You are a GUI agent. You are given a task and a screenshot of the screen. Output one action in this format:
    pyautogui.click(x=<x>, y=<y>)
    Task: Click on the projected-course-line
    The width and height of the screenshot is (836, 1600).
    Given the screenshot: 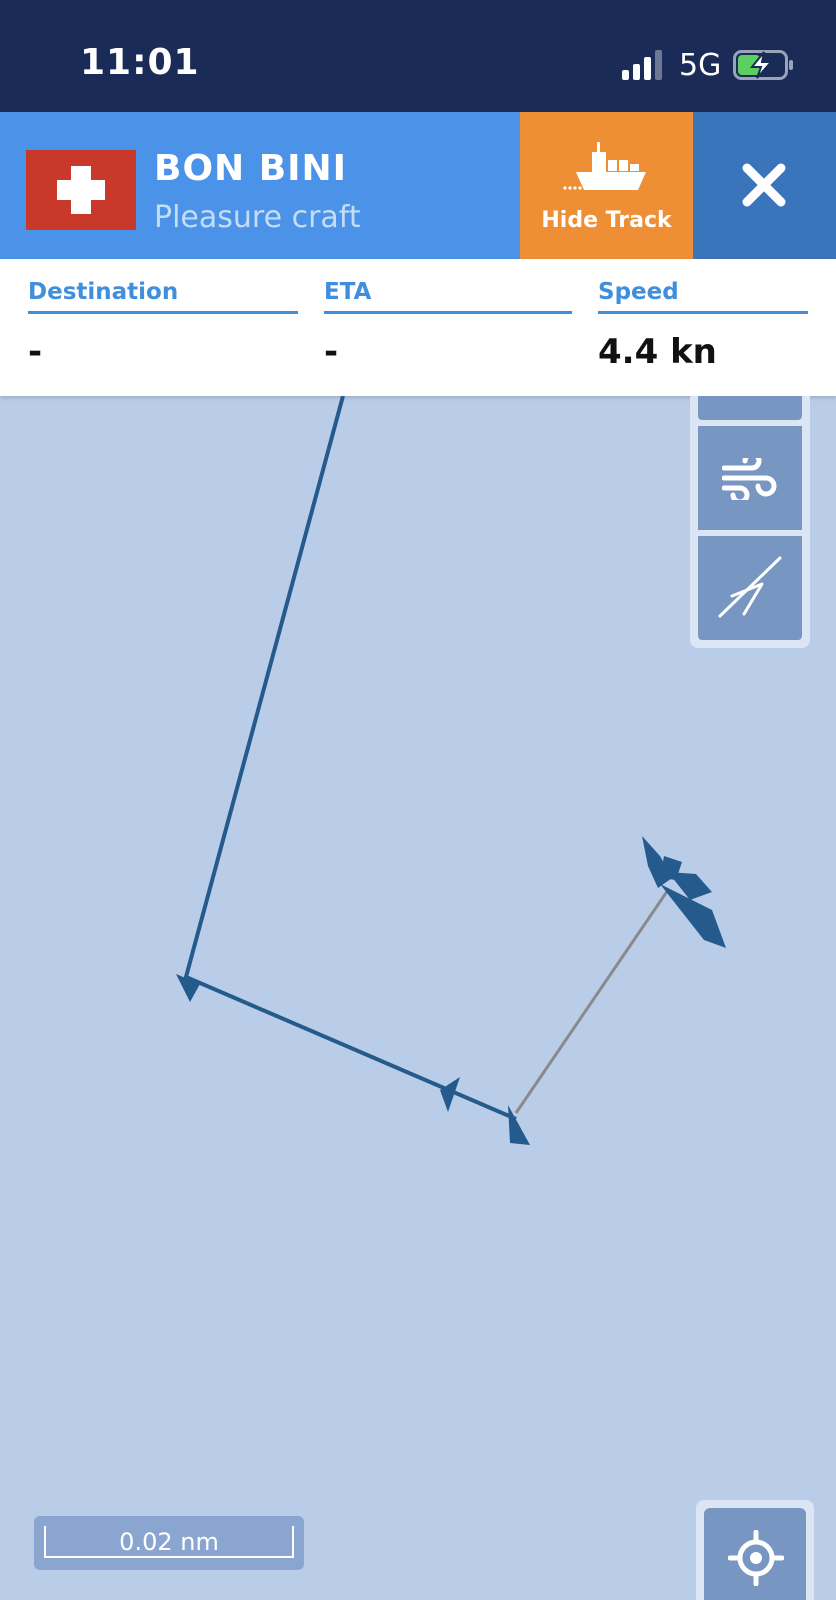 What is the action you would take?
    pyautogui.click(x=592, y=1001)
    